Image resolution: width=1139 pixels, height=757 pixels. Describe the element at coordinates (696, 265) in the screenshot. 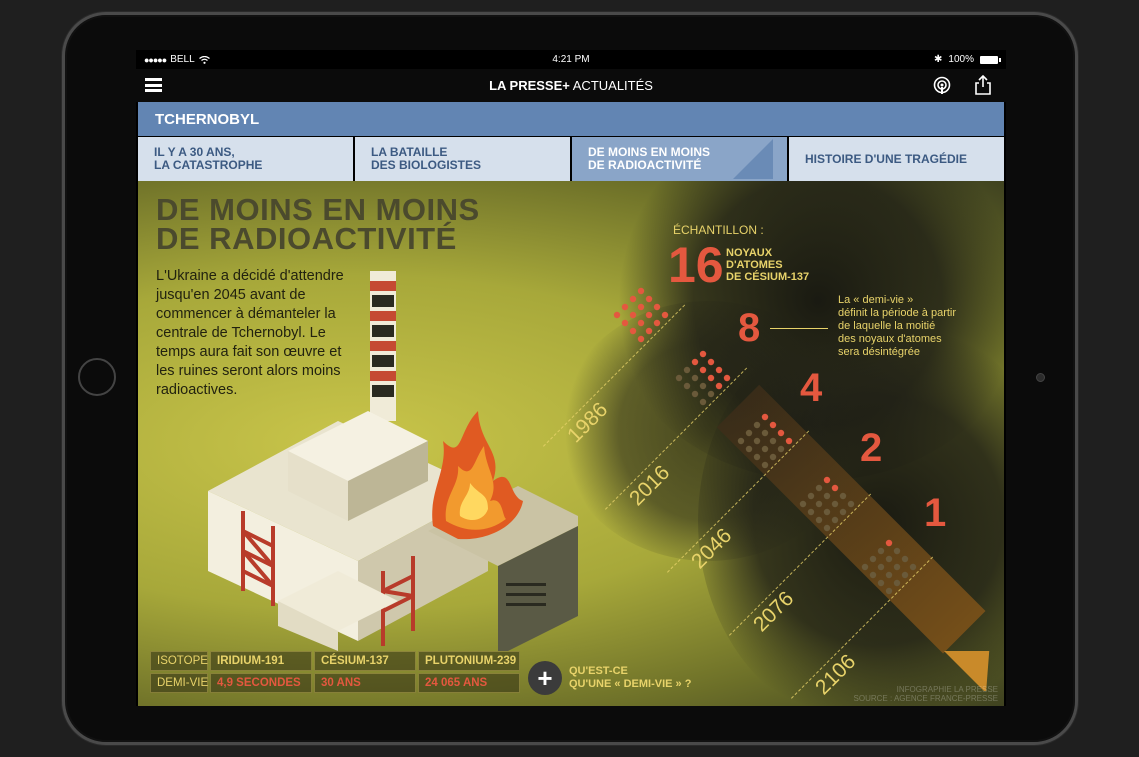

I see `atom-count: 16` at that location.